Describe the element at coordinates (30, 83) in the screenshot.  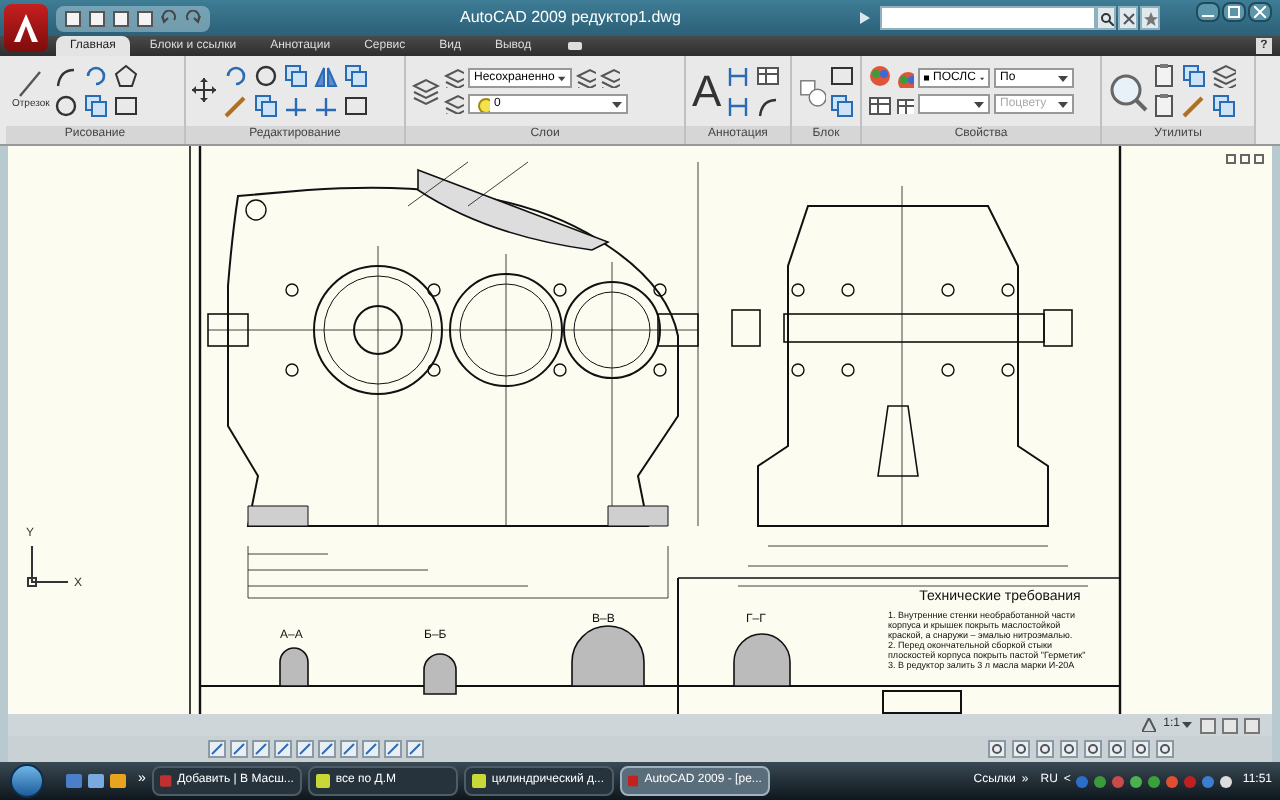
I see `line-icon` at that location.